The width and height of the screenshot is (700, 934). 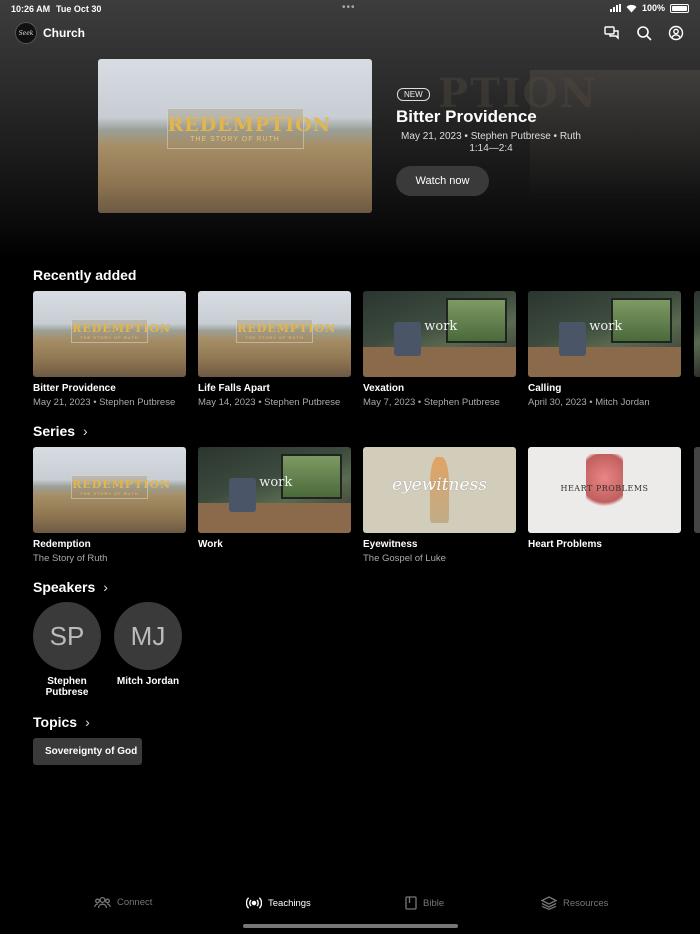 I want to click on recently-added-title: Recently added, so click(x=85, y=275).